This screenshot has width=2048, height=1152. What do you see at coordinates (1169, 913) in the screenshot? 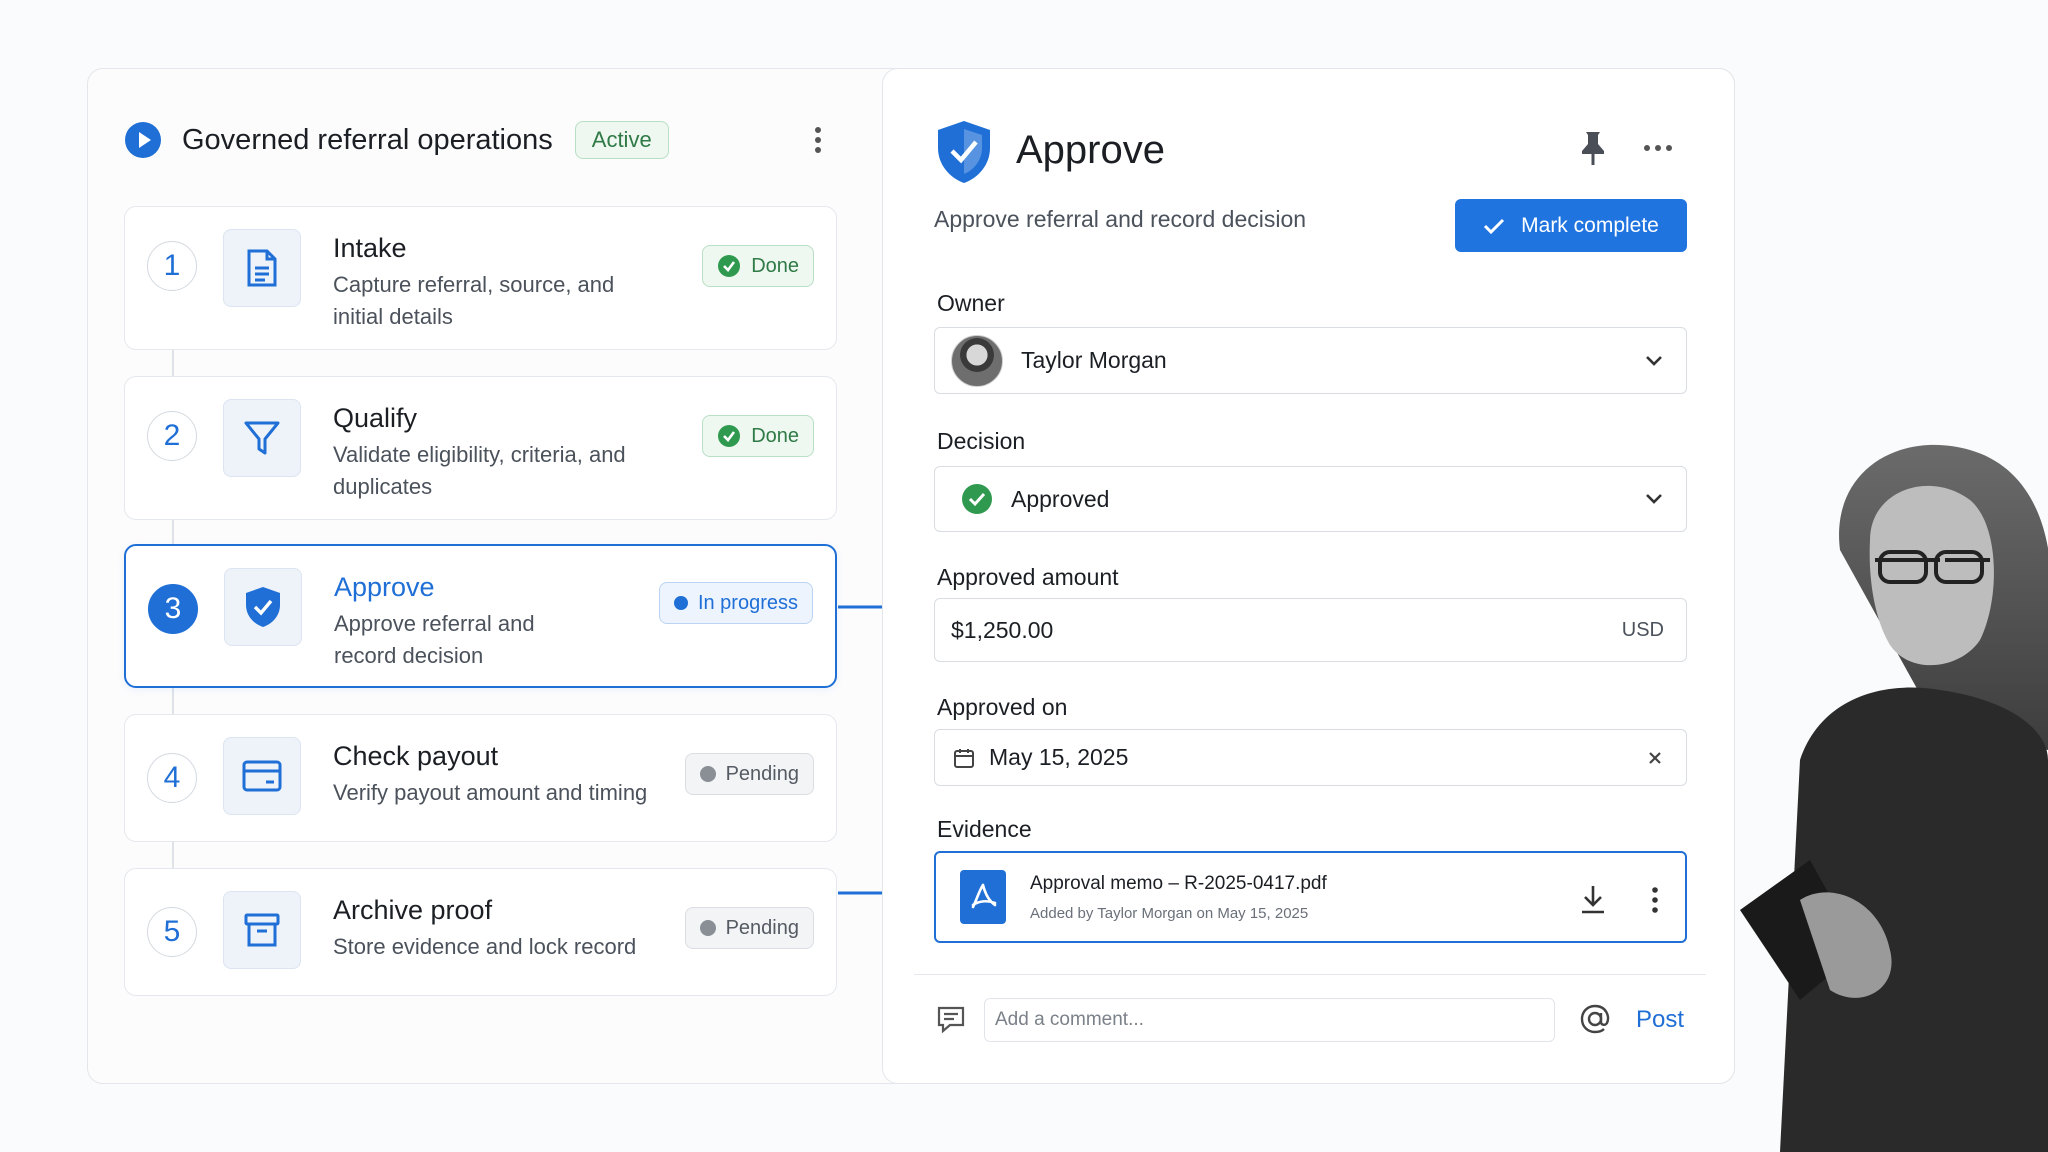
I see `evidence-file-meta: Added by Taylor Morgan on May 15, 2025` at bounding box center [1169, 913].